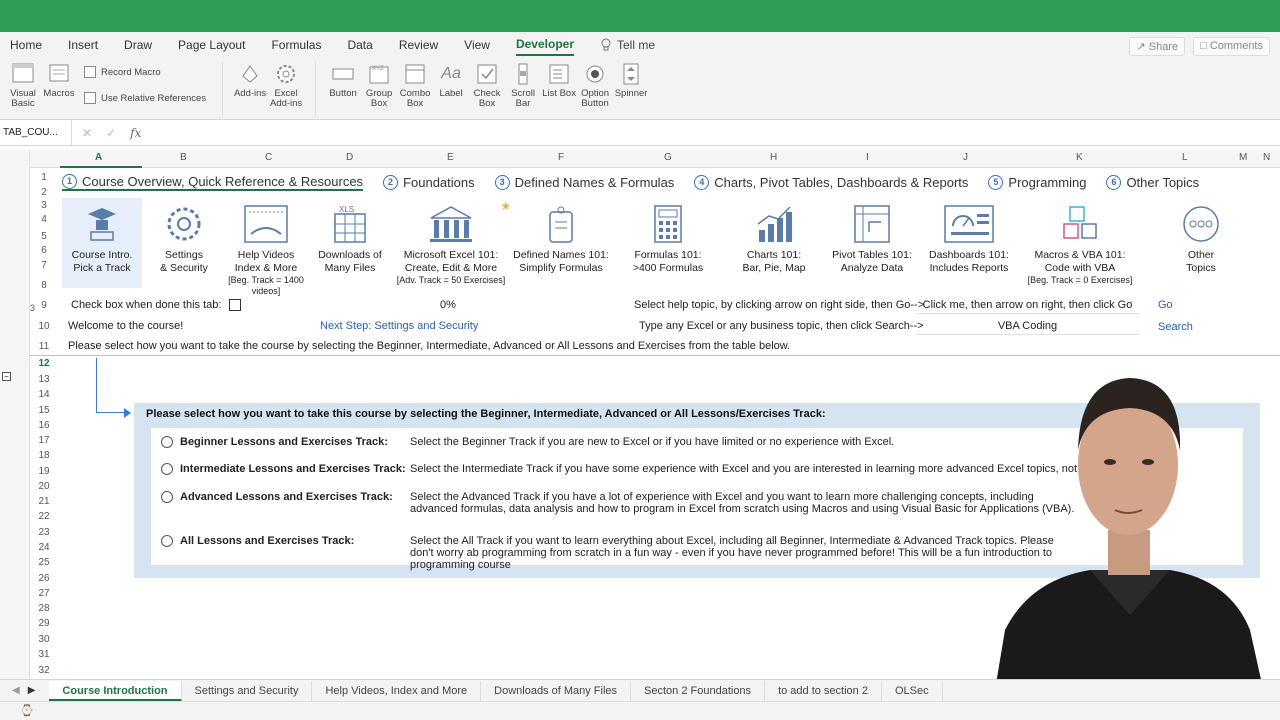  What do you see at coordinates (44, 205) in the screenshot?
I see `row-header-3: 3` at bounding box center [44, 205].